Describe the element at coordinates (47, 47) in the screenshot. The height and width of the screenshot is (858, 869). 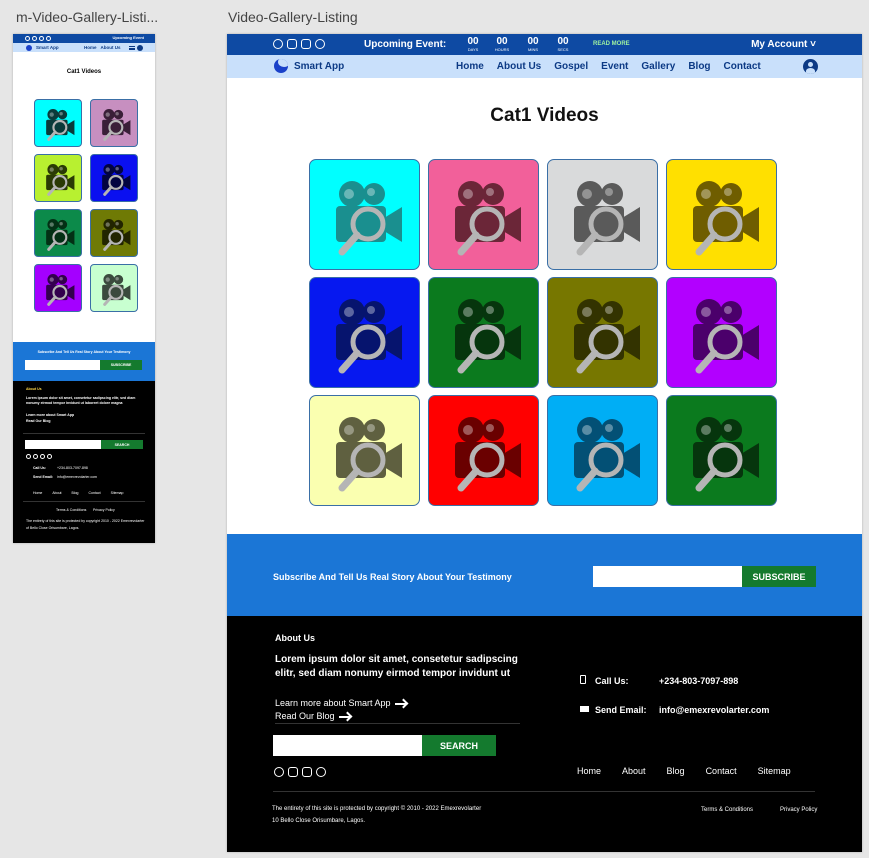
I see `mobile-brand-name: Smart App` at that location.